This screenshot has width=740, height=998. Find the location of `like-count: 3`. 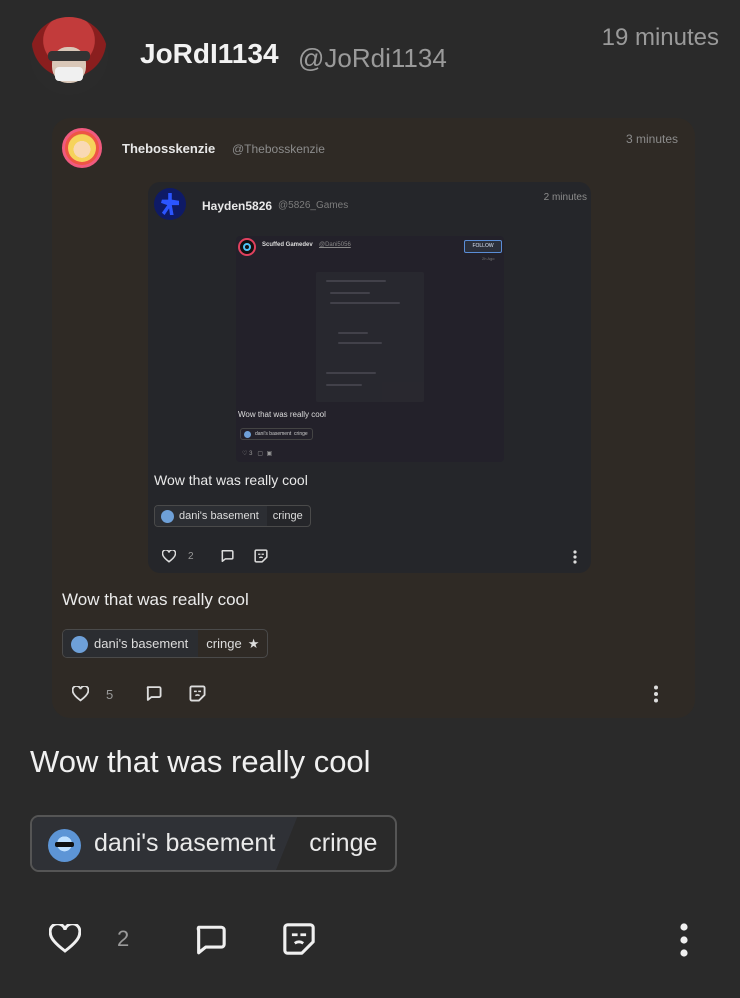

like-count: 3 is located at coordinates (251, 454).